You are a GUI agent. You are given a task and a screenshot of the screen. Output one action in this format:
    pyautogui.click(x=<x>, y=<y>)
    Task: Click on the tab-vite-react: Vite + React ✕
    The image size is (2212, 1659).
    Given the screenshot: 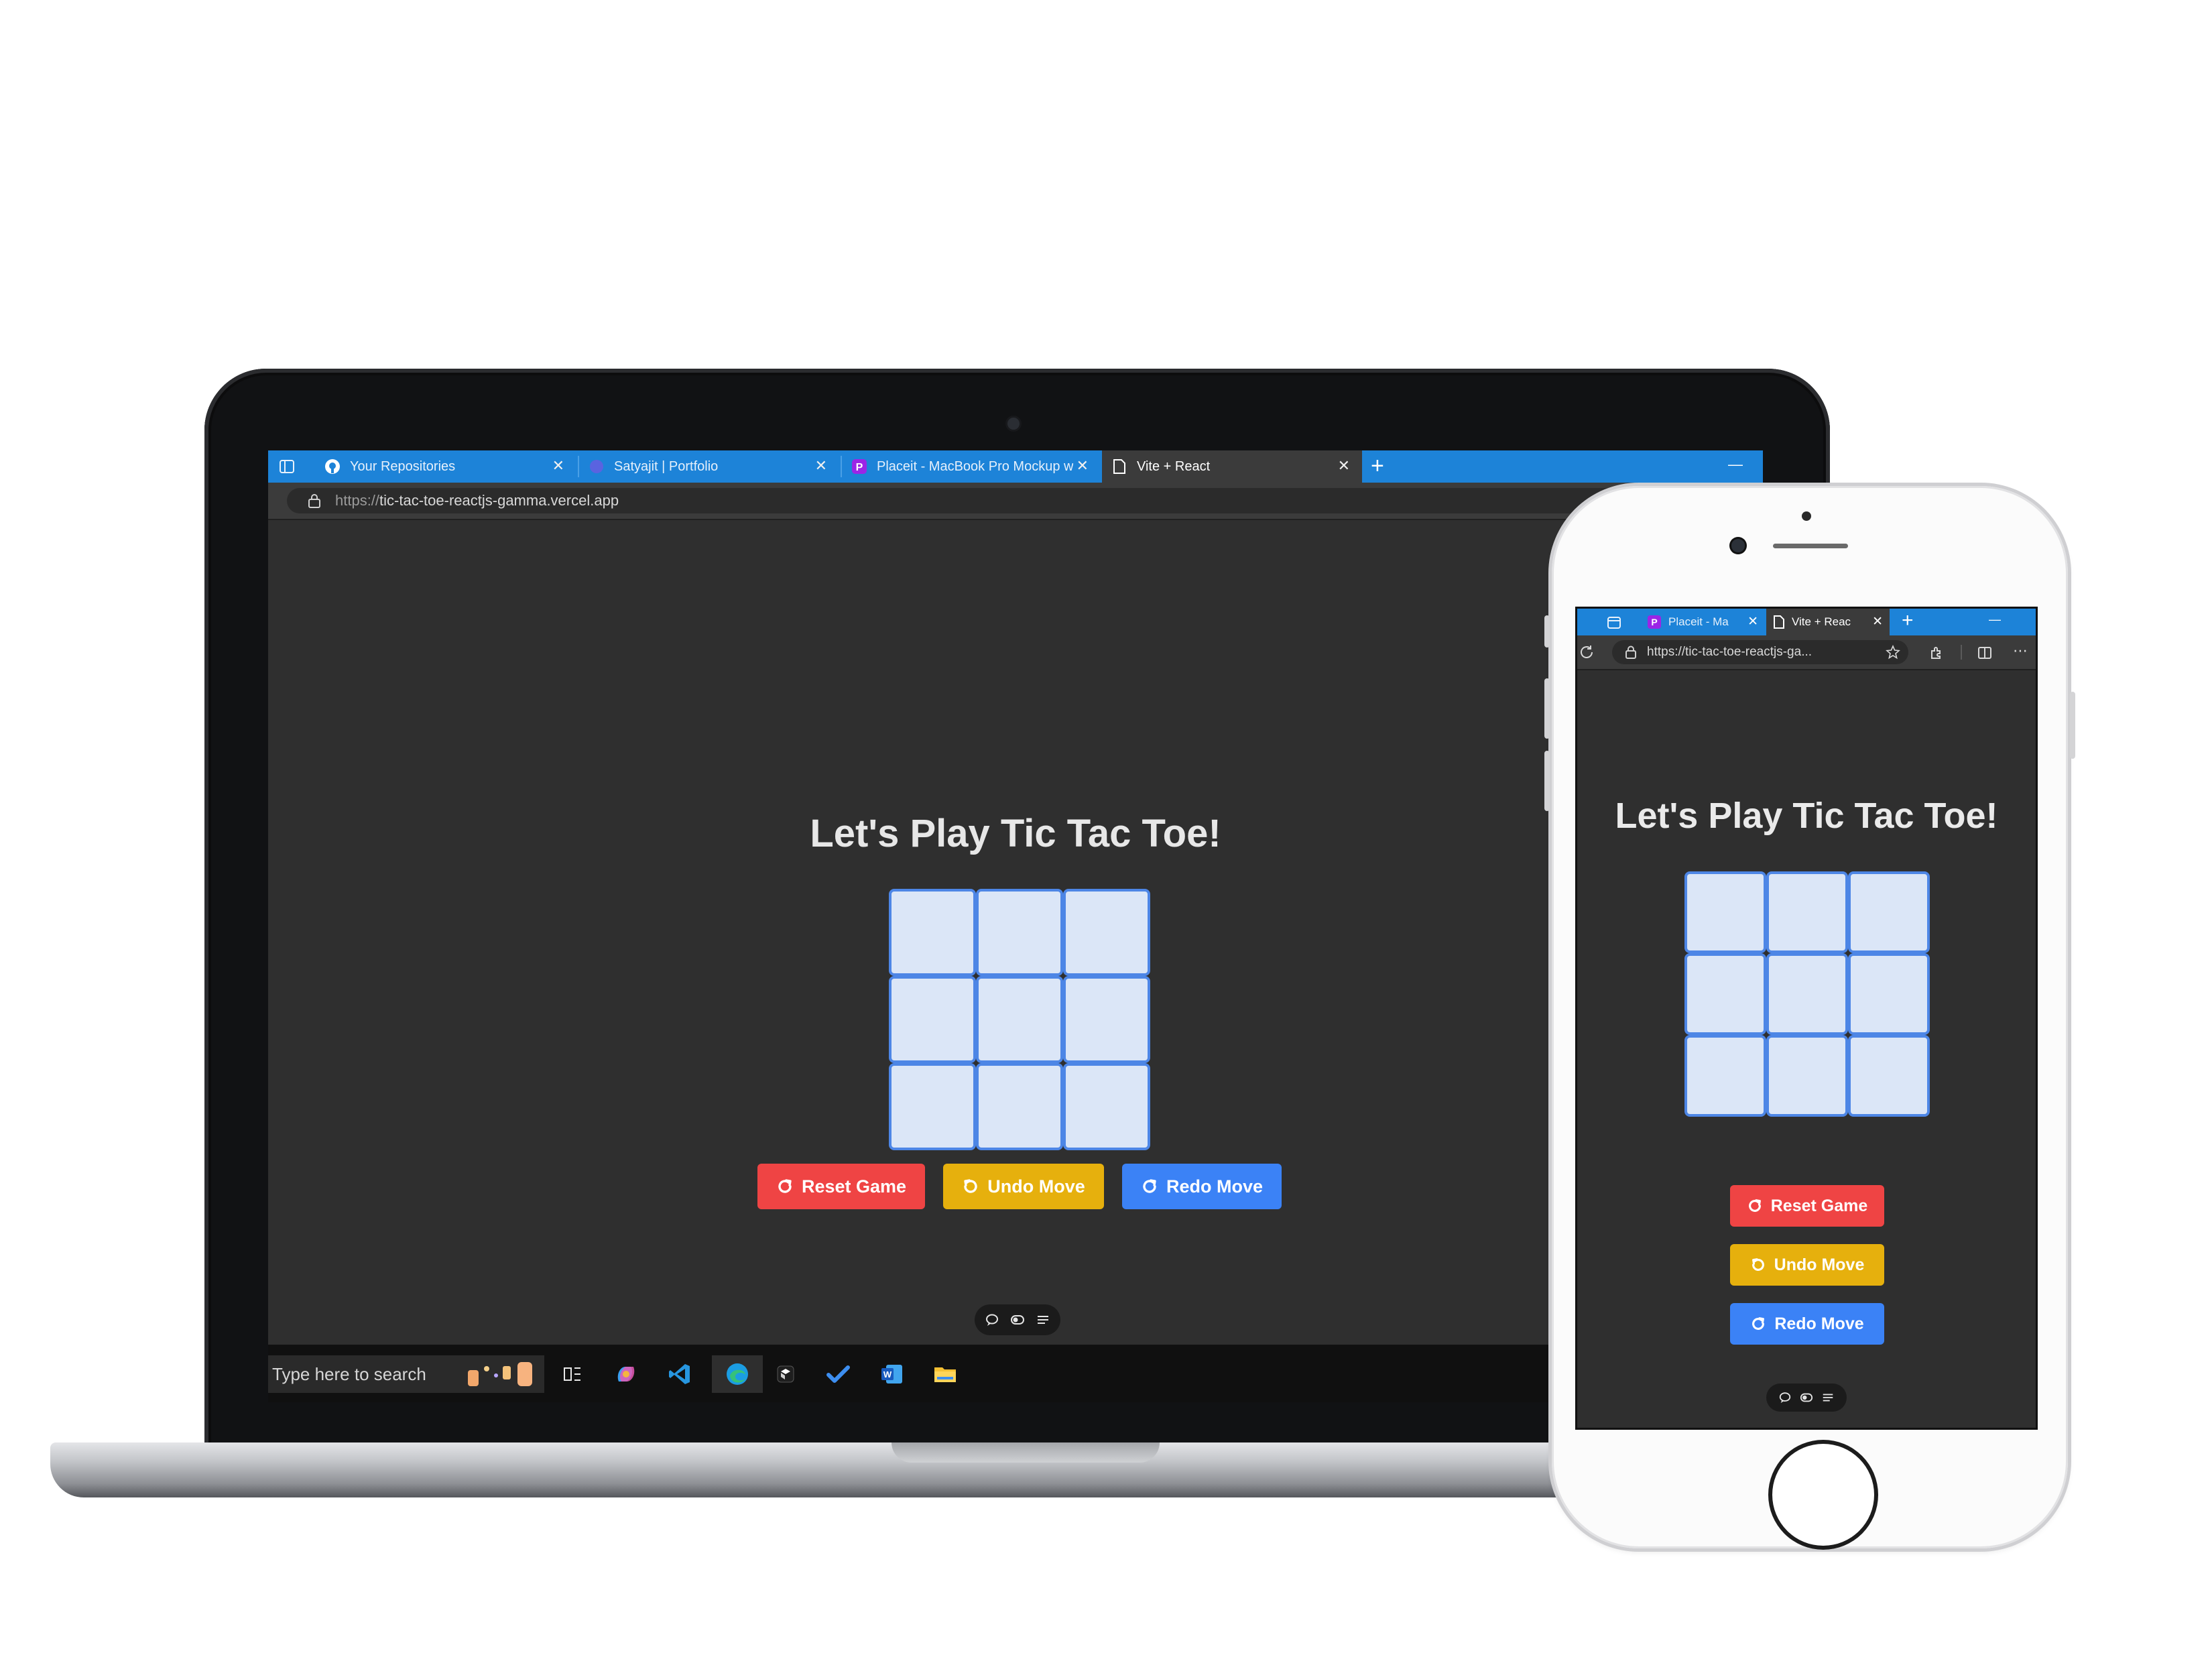 What is the action you would take?
    pyautogui.click(x=1232, y=466)
    